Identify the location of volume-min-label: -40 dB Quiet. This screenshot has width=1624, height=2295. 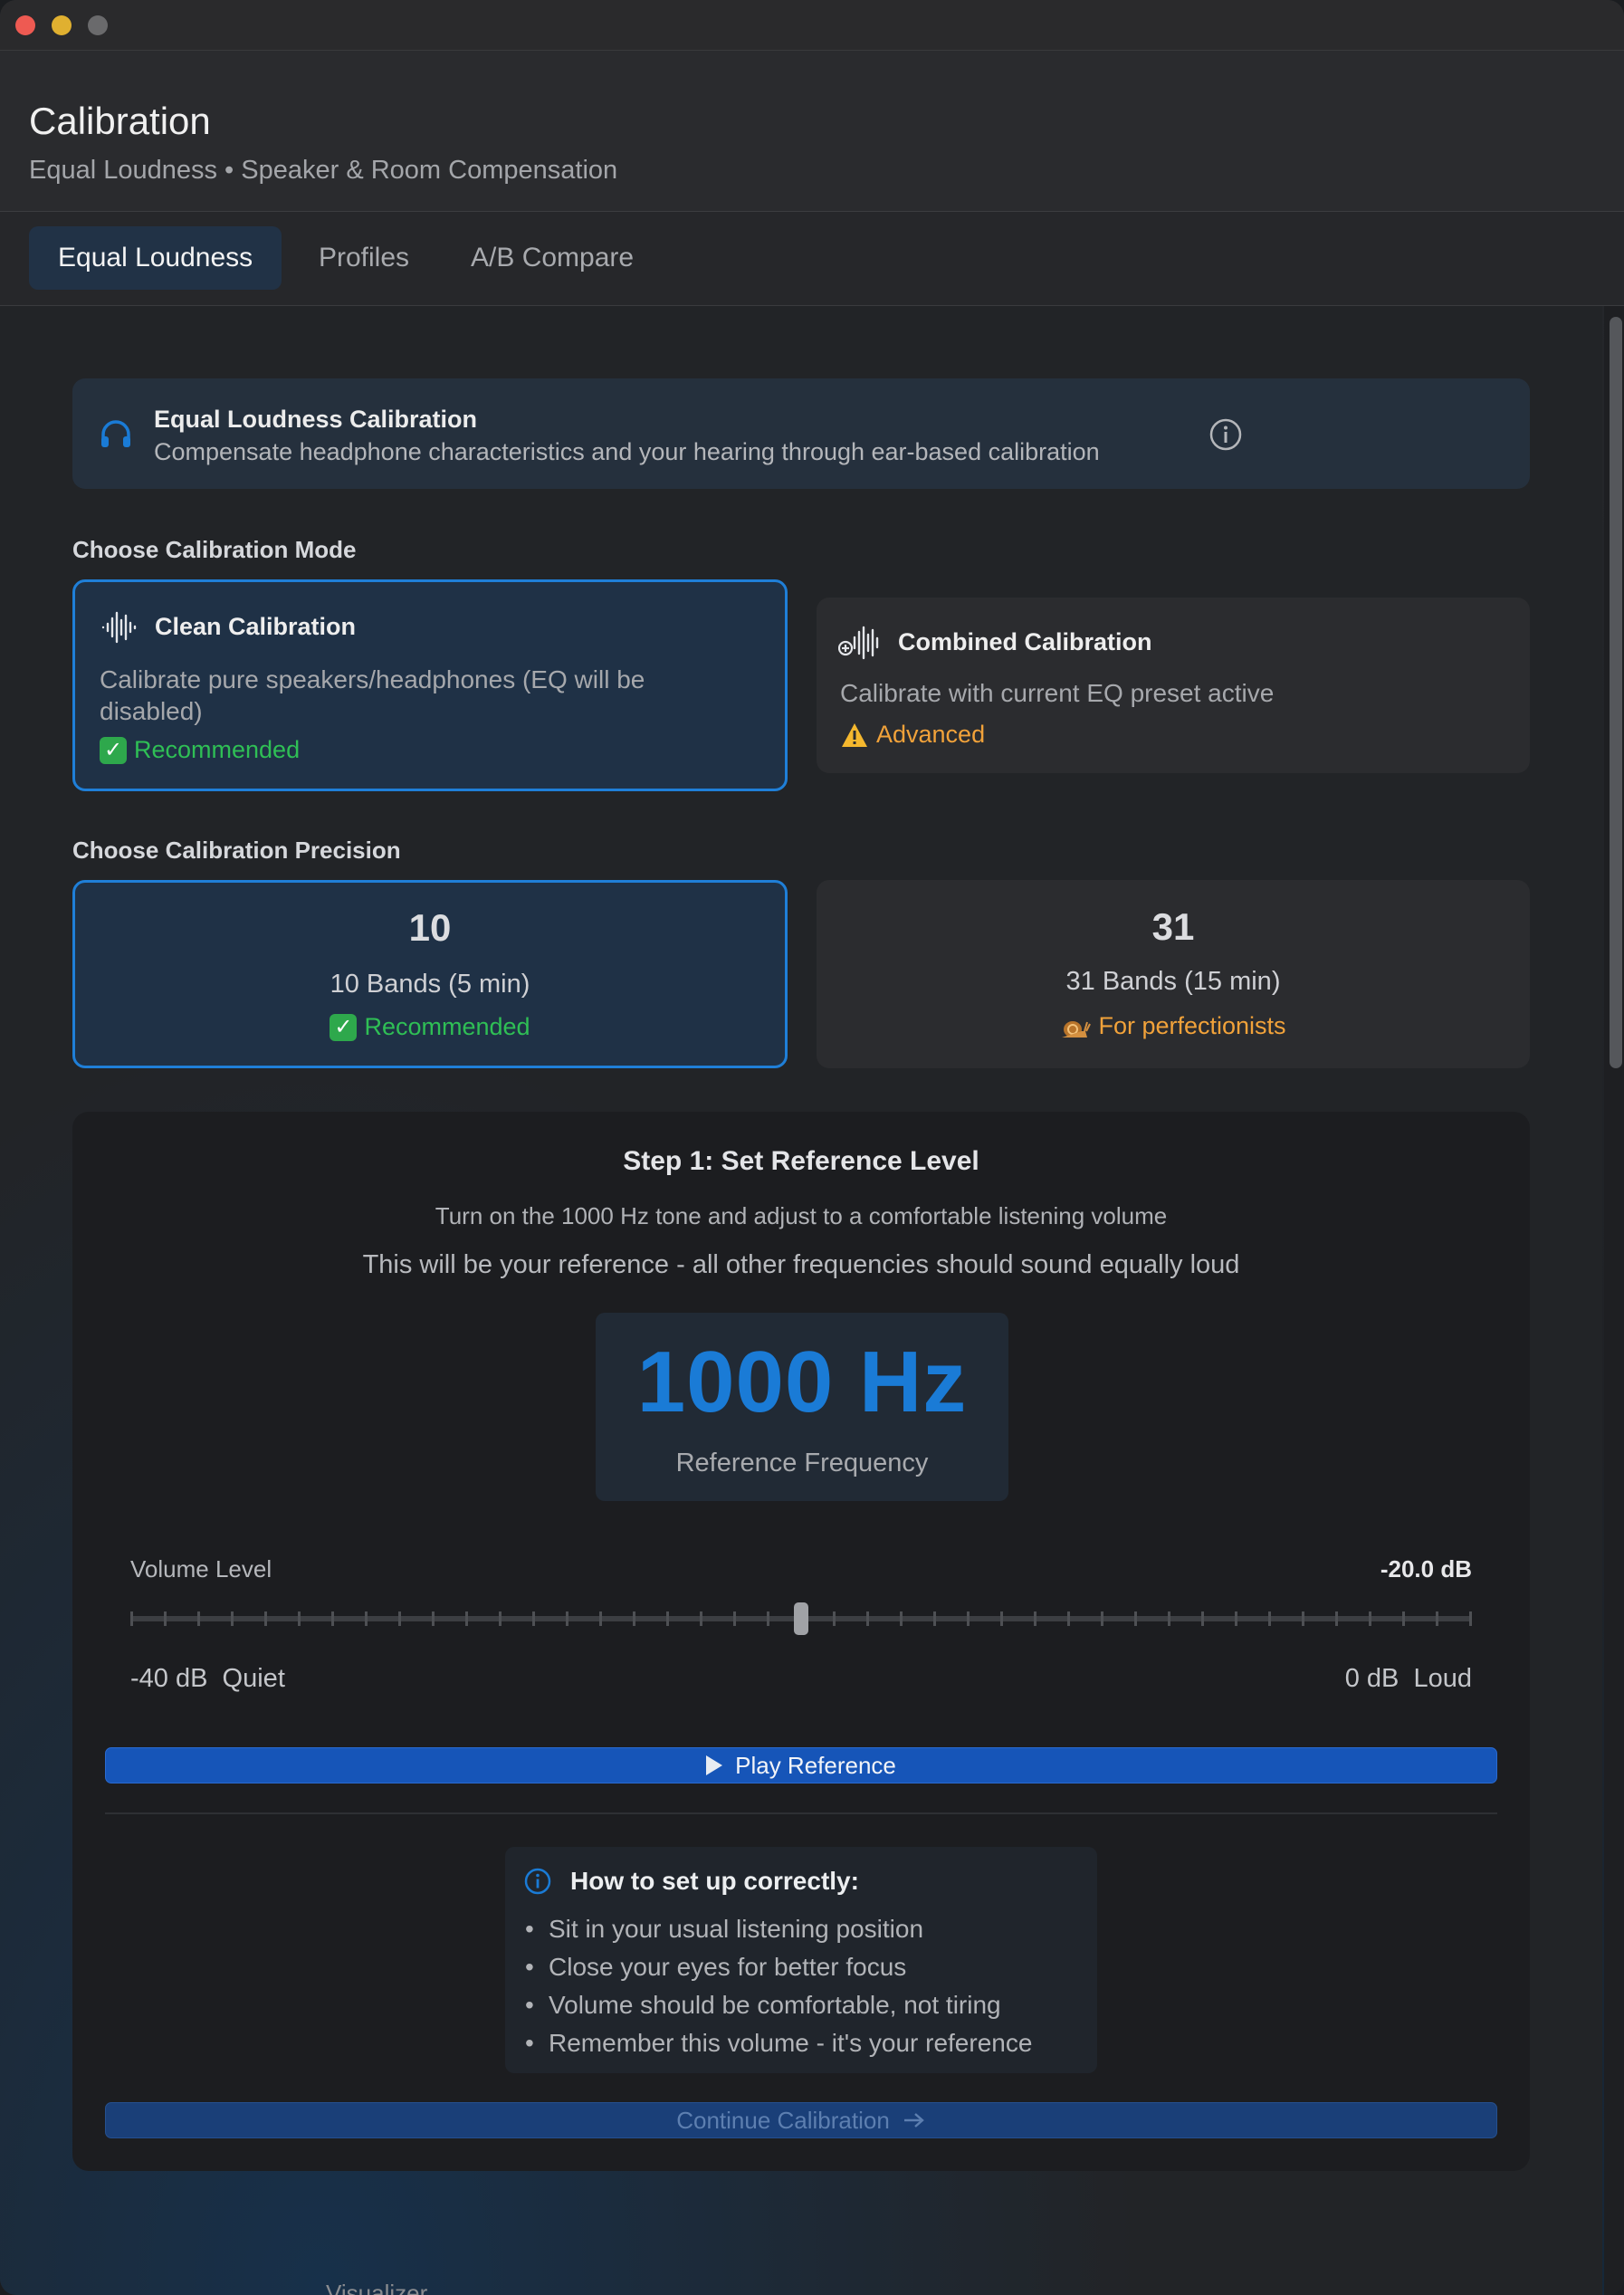
(207, 1678).